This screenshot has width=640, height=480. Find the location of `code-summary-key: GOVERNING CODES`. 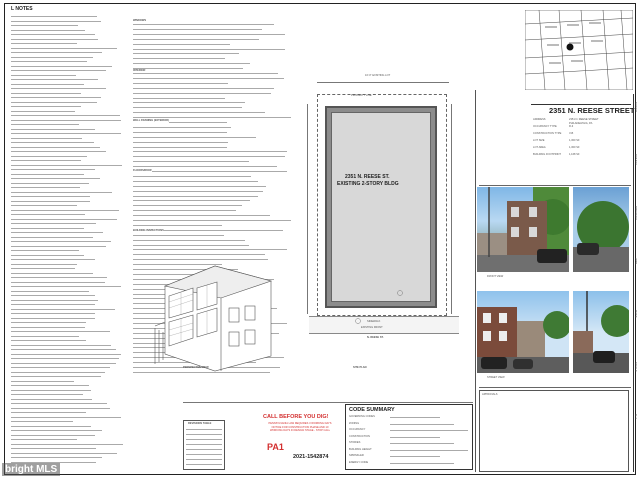

code-summary-key: GOVERNING CODES is located at coordinates (362, 416).